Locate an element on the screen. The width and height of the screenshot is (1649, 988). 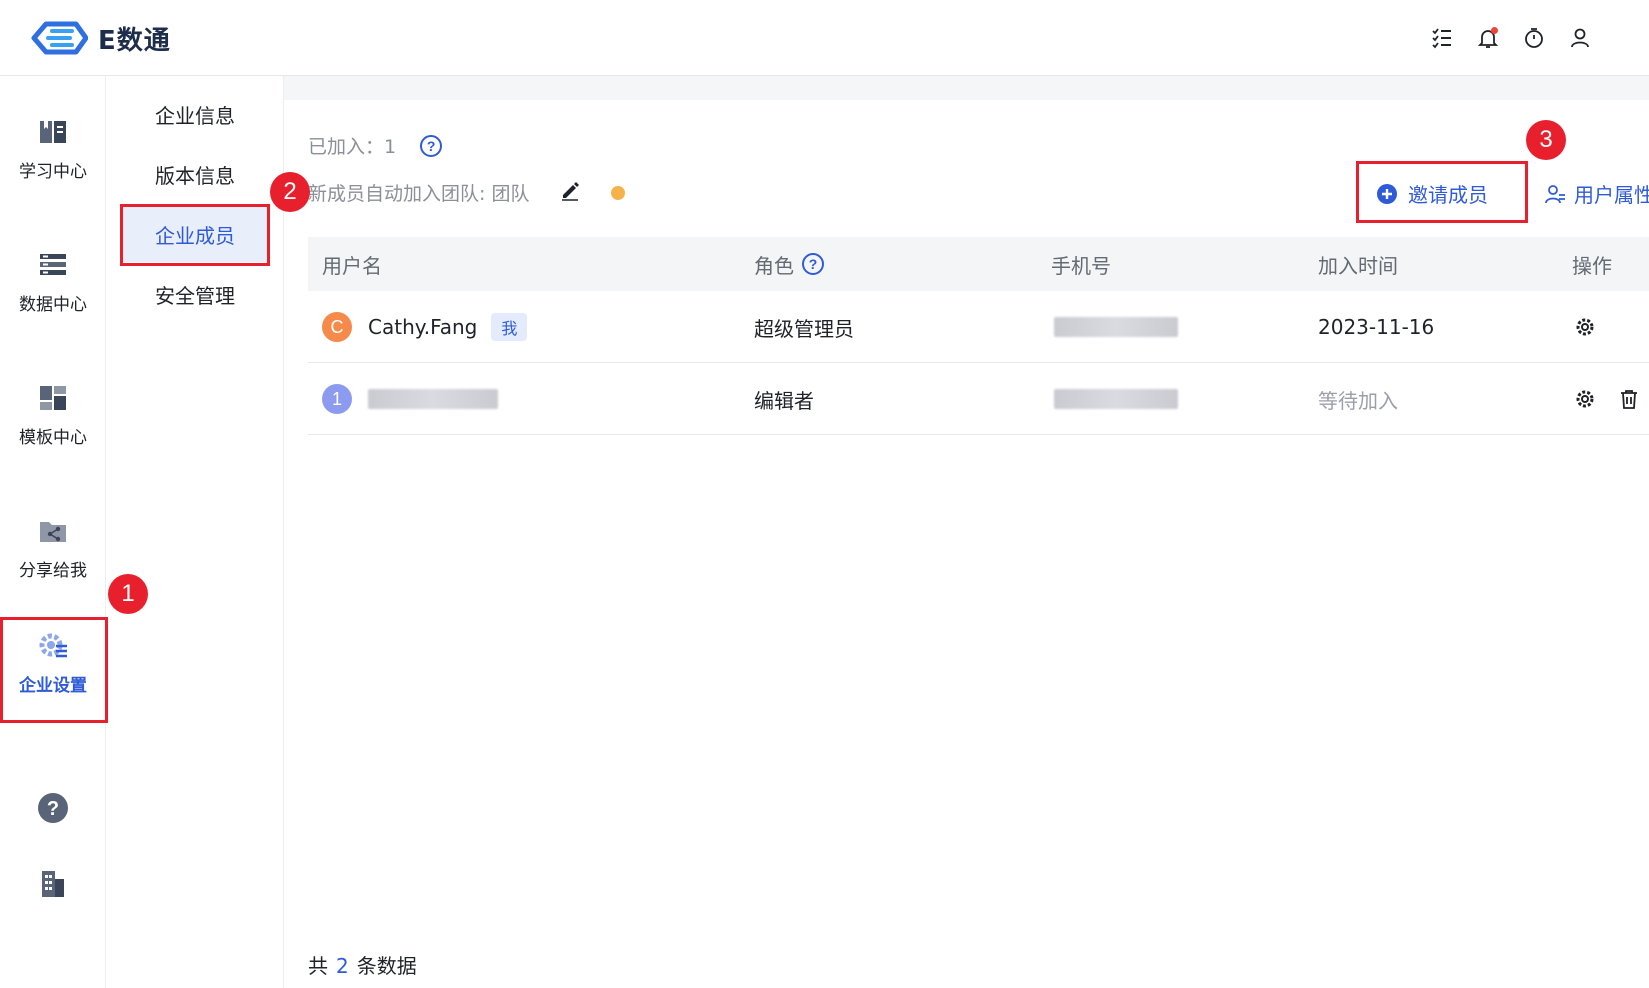
user-attributes-button: 用户属性 is located at coordinates (1596, 193).